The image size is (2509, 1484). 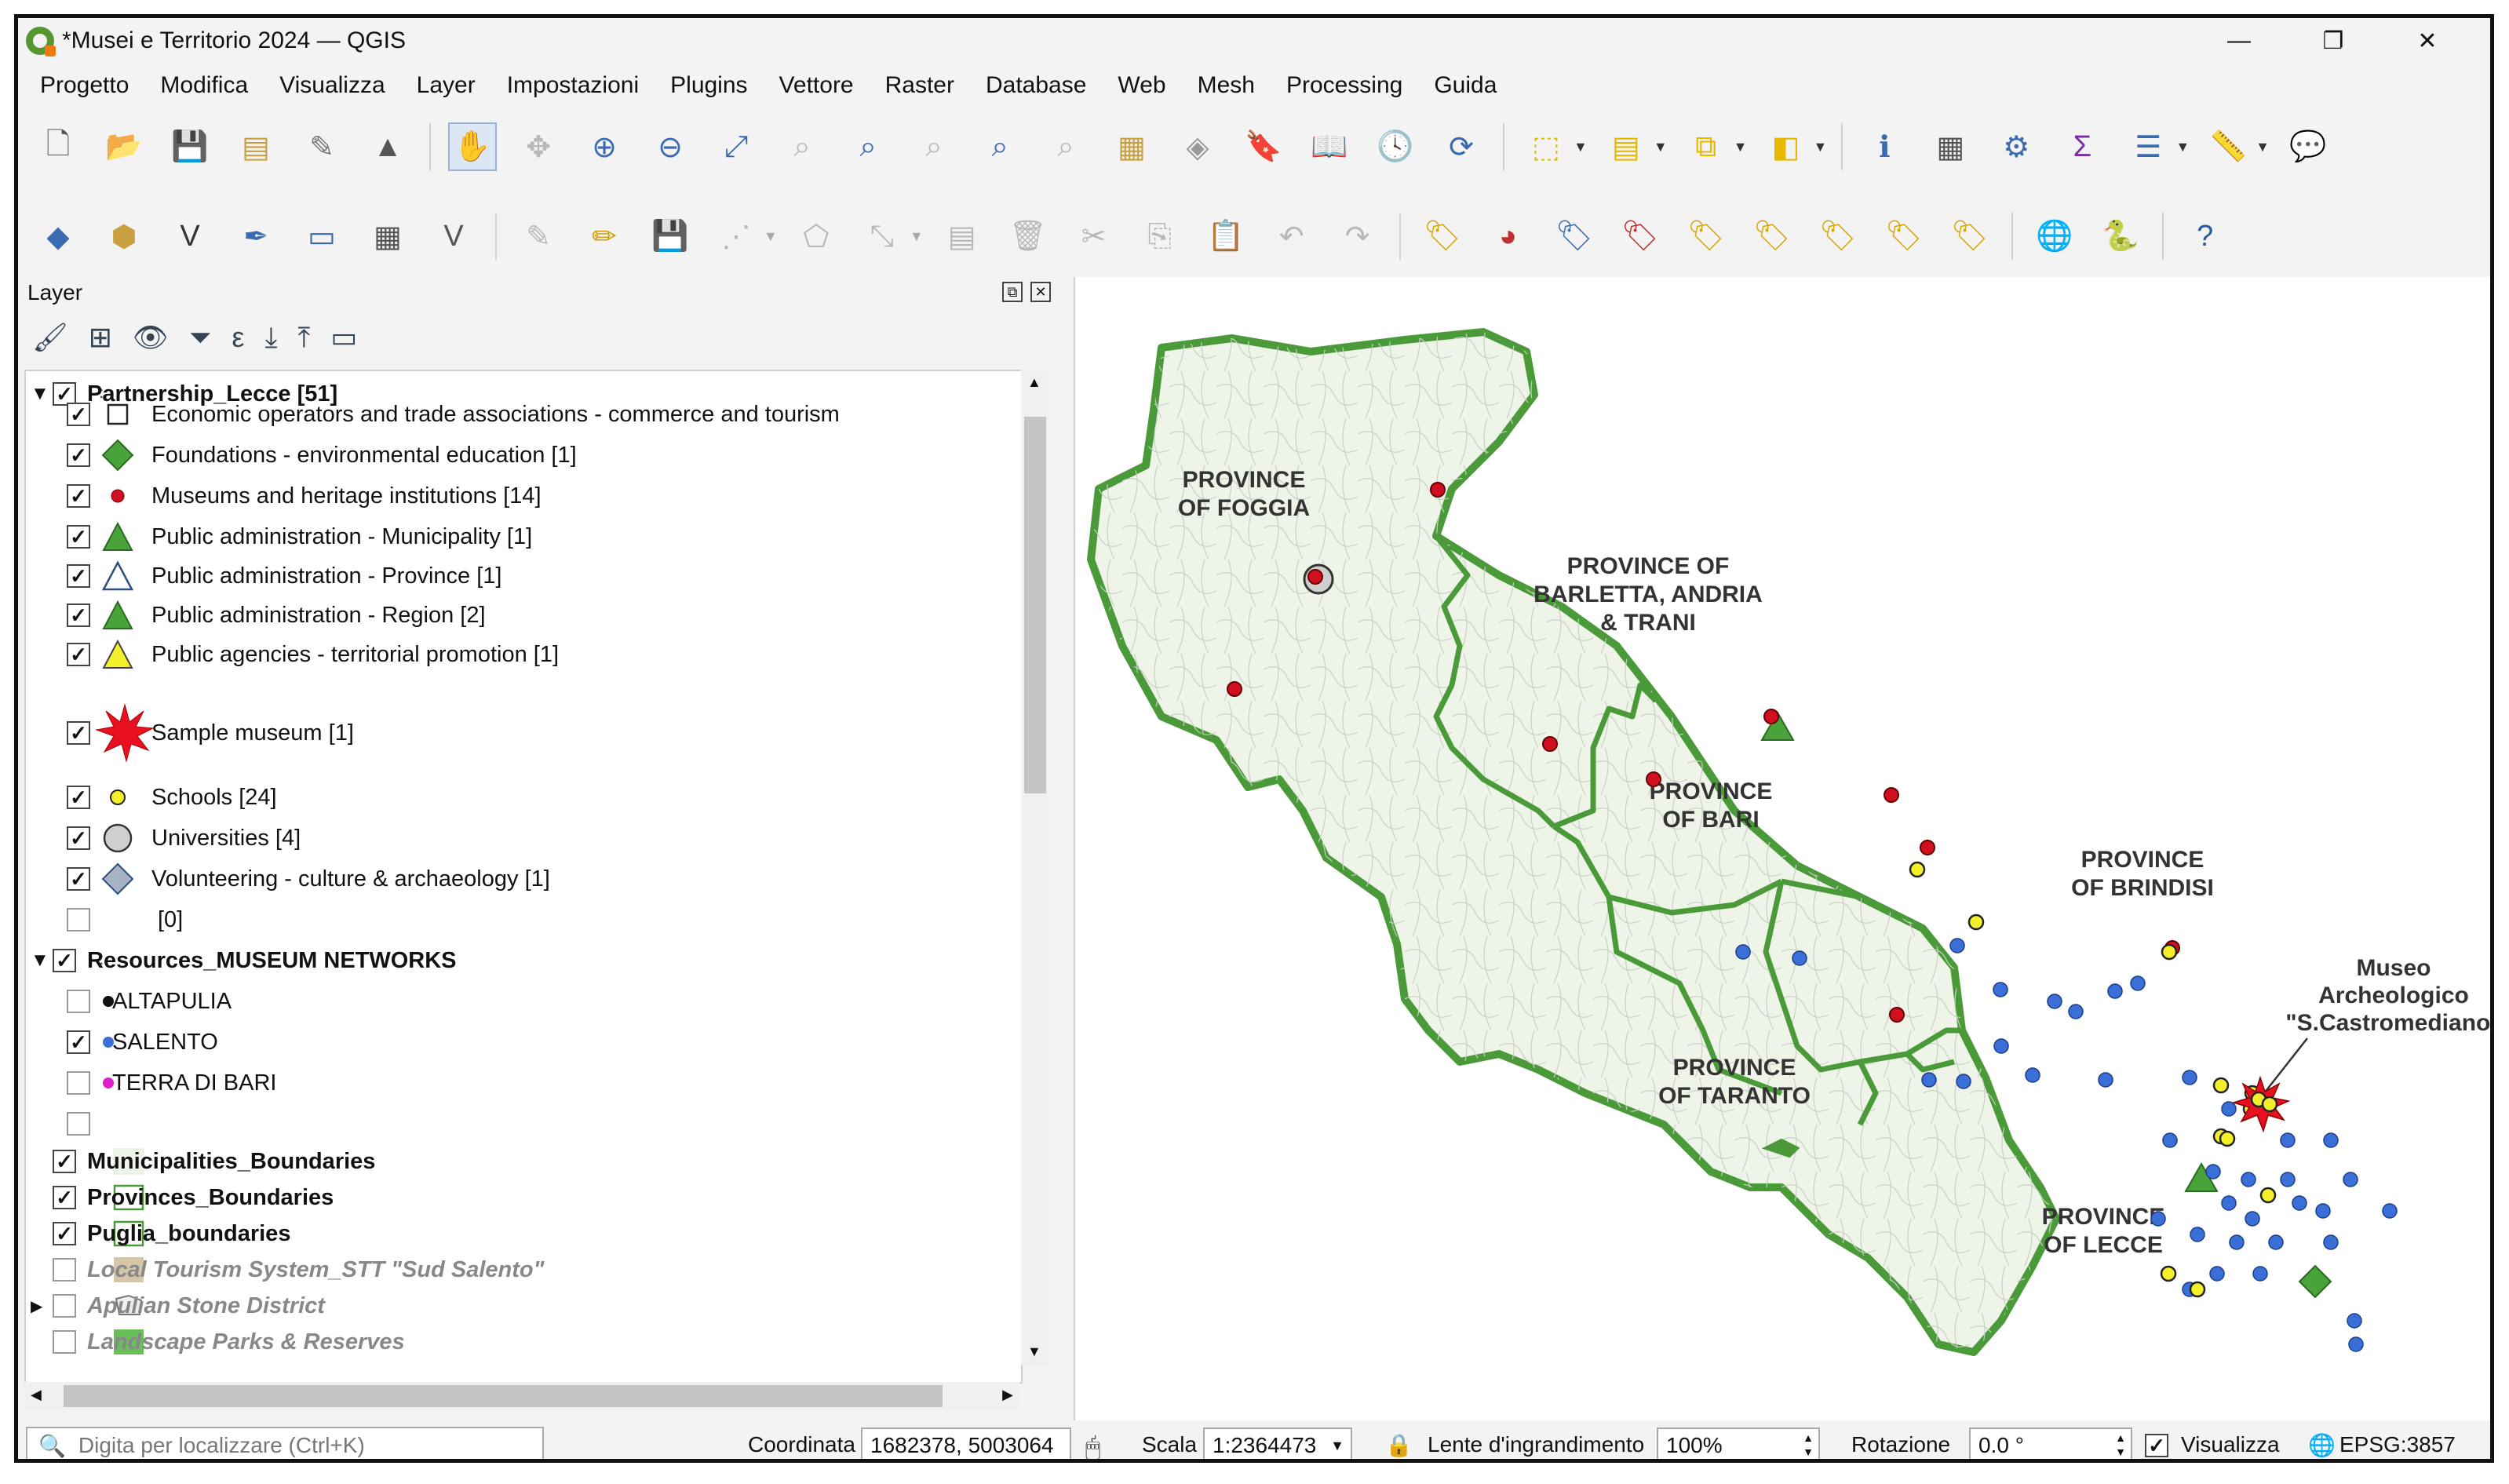 What do you see at coordinates (204, 85) in the screenshot?
I see `menu-modifica: Modifica` at bounding box center [204, 85].